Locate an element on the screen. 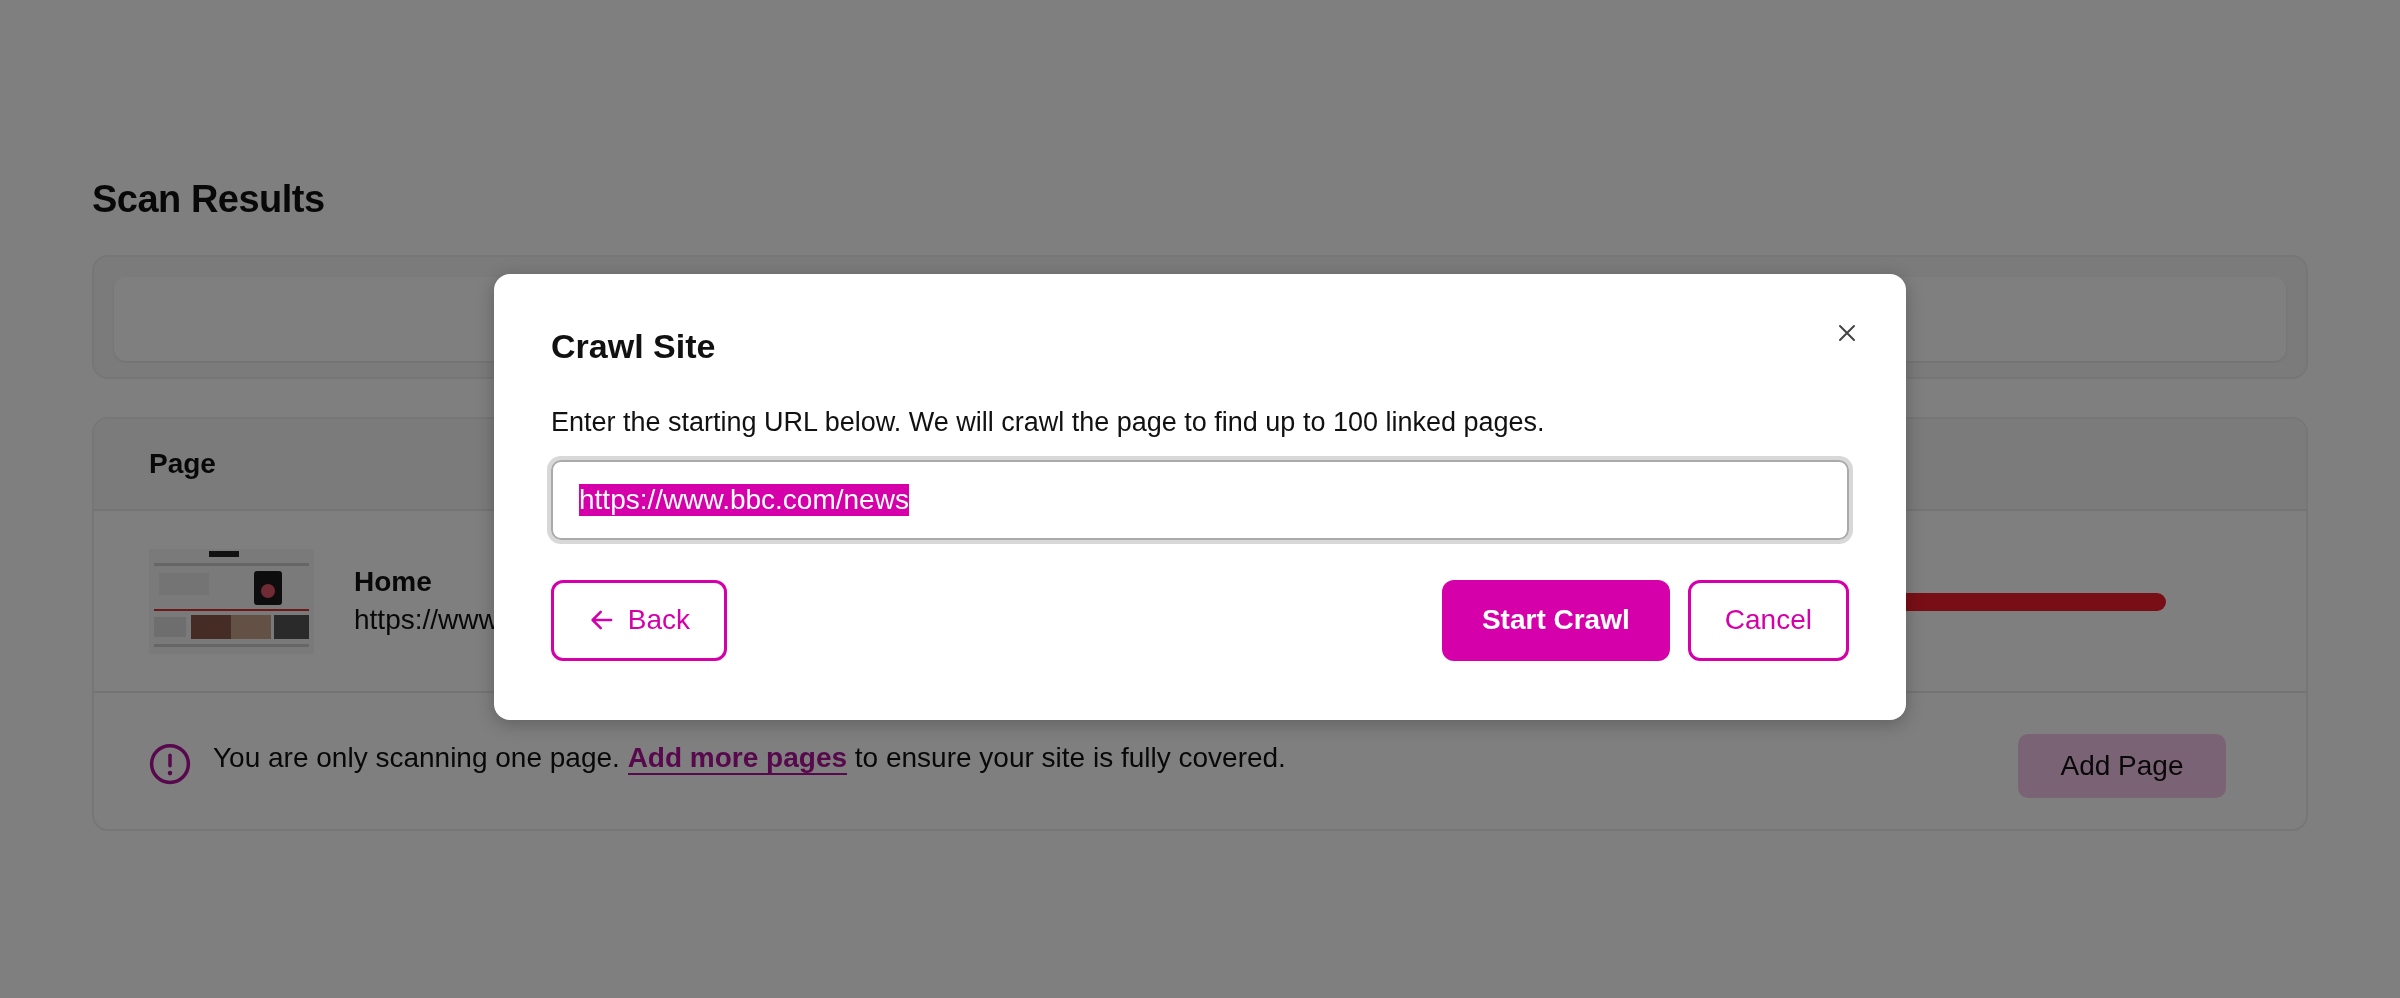 The width and height of the screenshot is (2400, 998). start-crawl-button: Start Crawl is located at coordinates (1555, 620).